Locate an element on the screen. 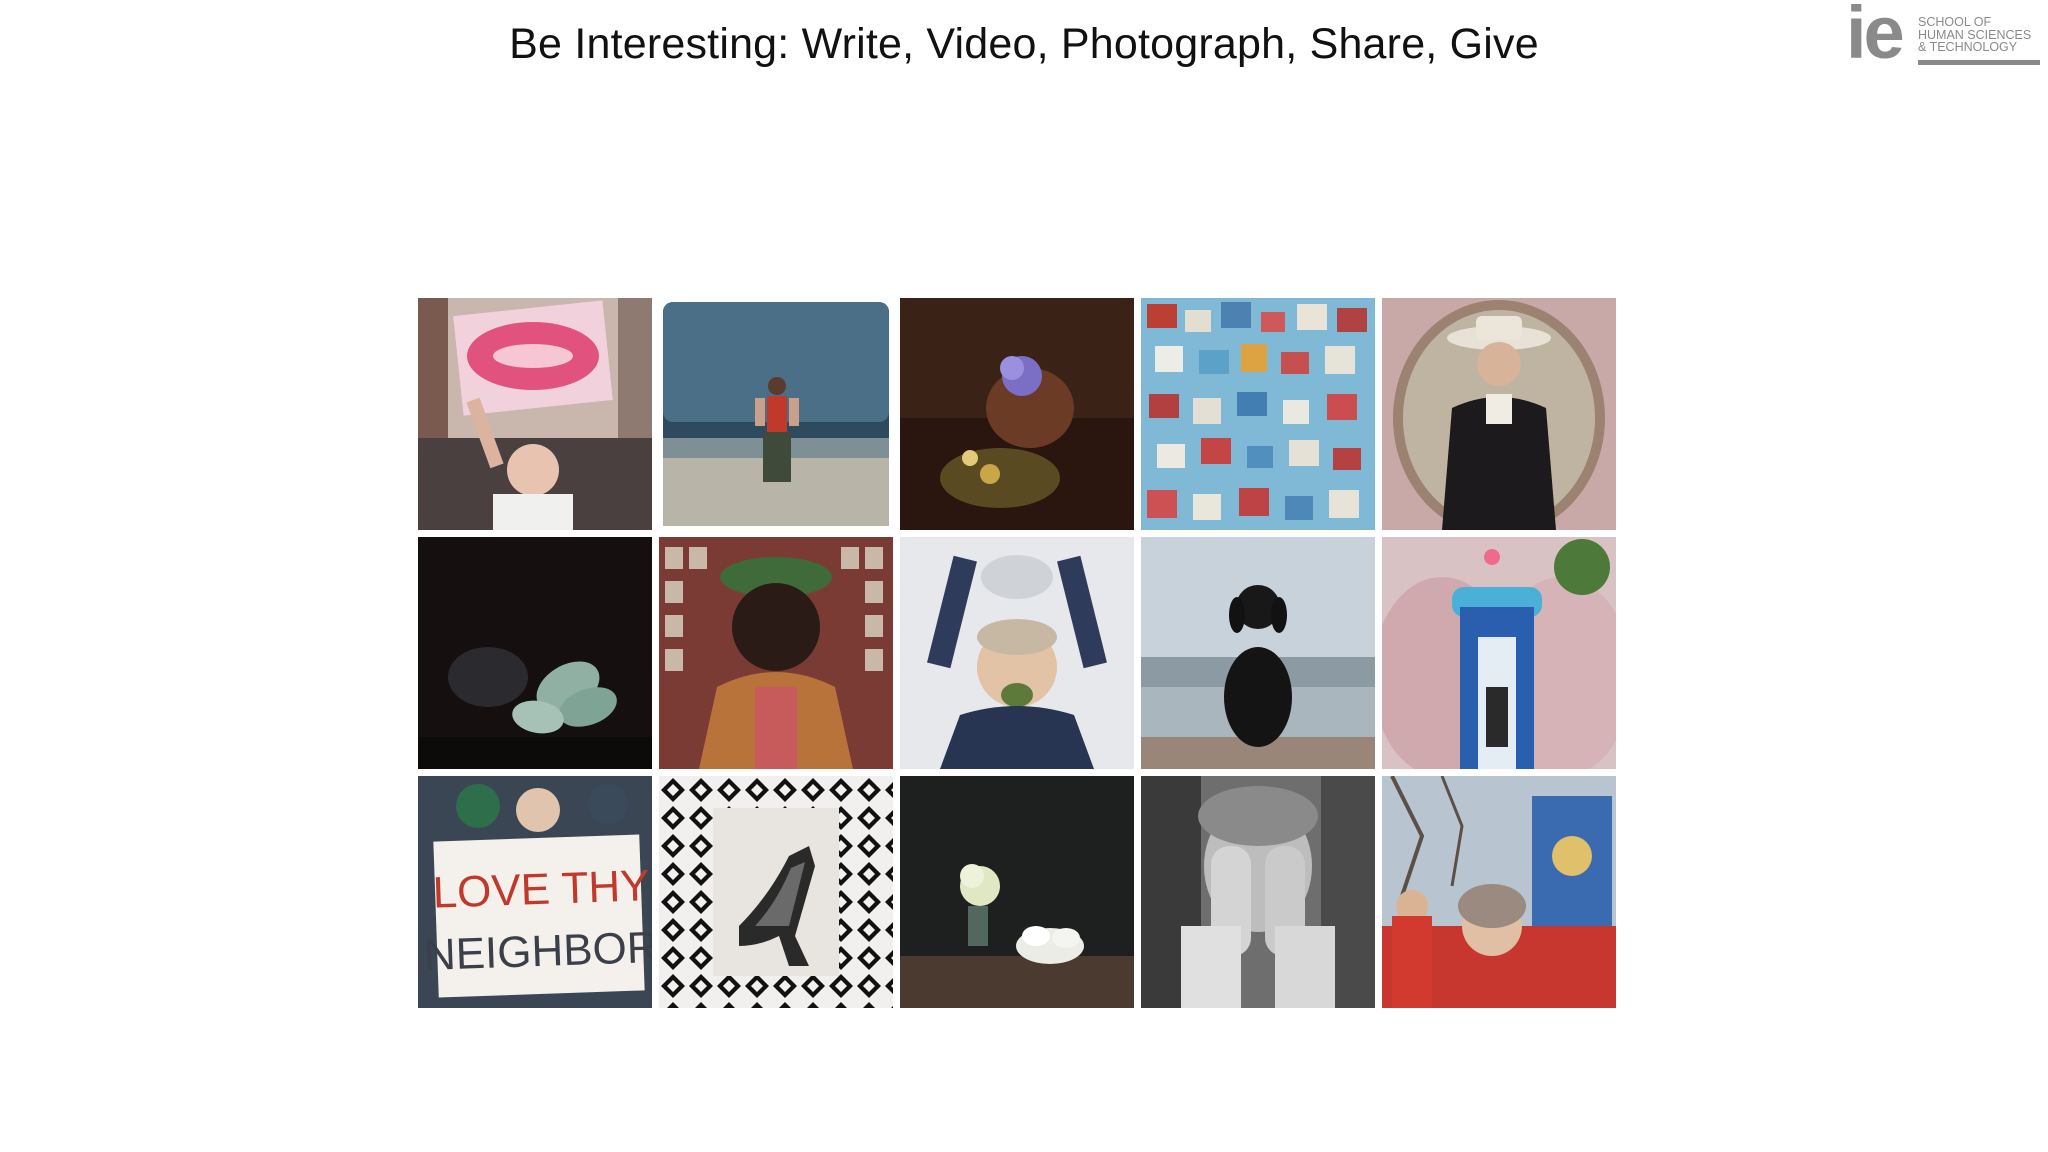 The height and width of the screenshot is (1152, 2048). school-logo: ie SCHOOL OF HUMAN SCIENCES & TECHNOLOGY is located at coordinates (1944, 37).